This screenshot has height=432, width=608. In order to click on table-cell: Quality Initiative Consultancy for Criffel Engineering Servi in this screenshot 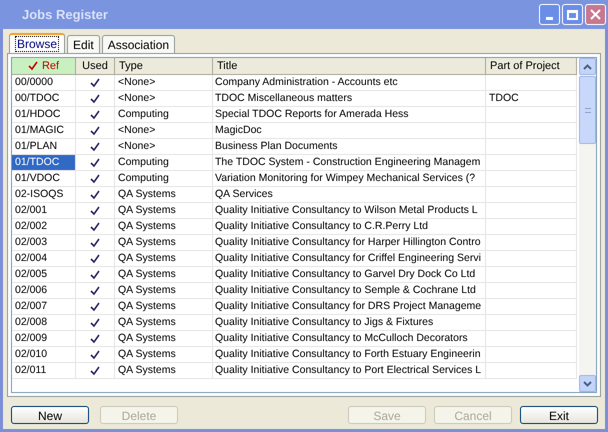, I will do `click(349, 259)`.